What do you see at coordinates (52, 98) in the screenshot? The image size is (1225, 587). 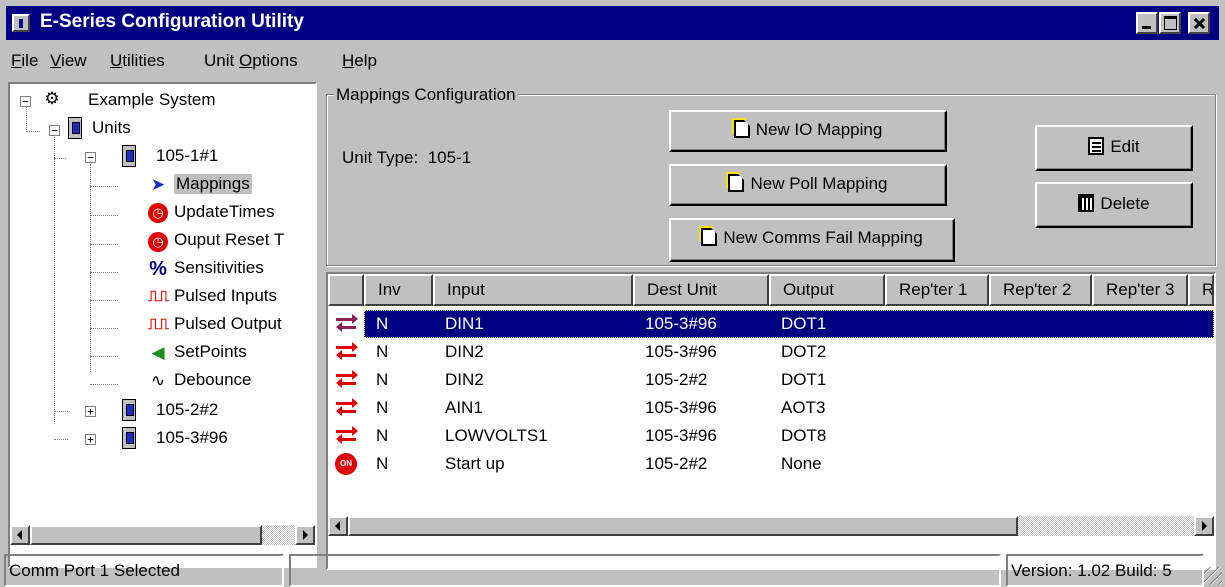 I see `system-gears-icon: ⚙` at bounding box center [52, 98].